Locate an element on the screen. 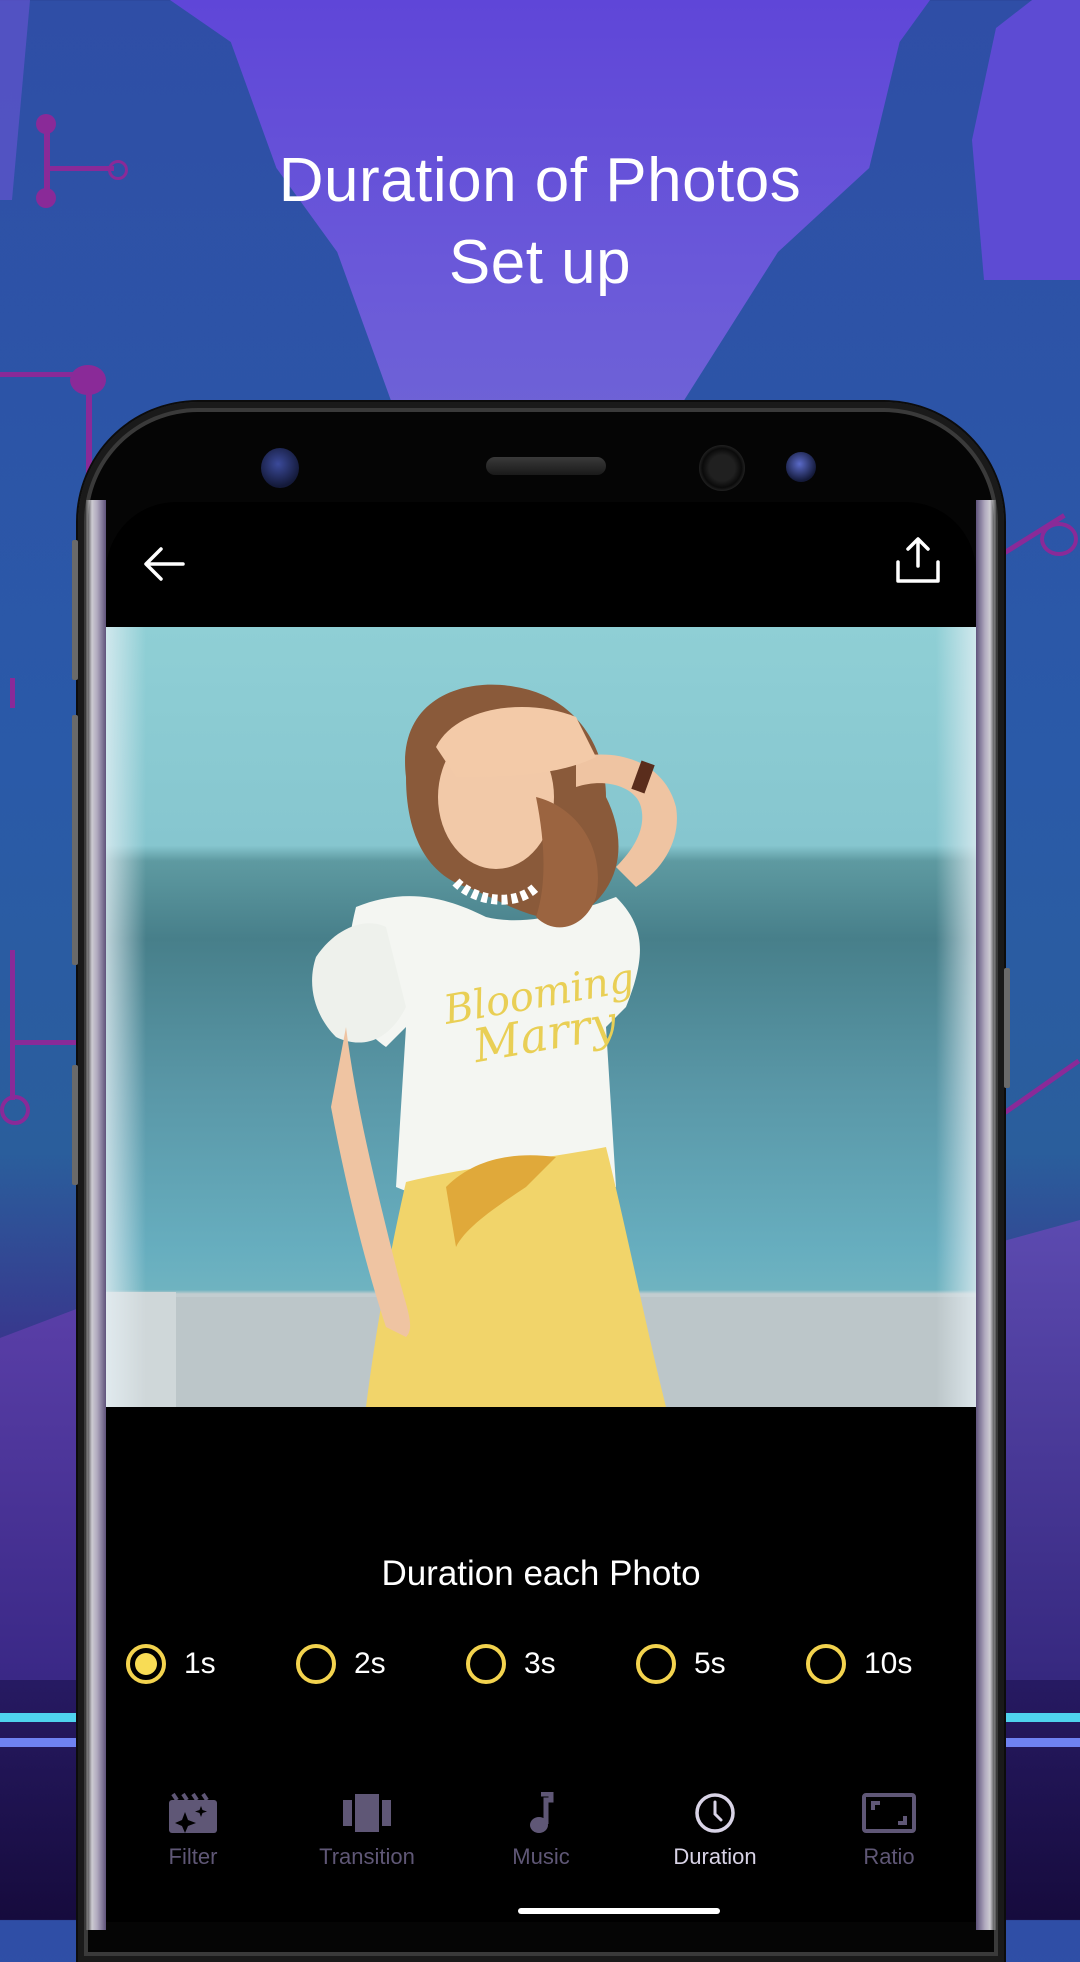  back-button is located at coordinates (164, 564).